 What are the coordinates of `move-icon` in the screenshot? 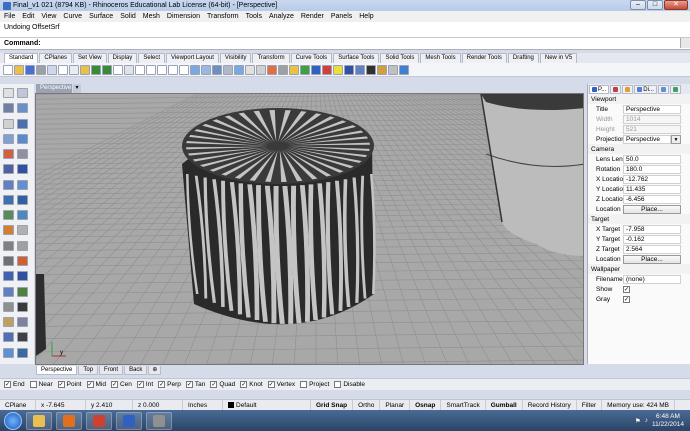 It's located at (261, 69).